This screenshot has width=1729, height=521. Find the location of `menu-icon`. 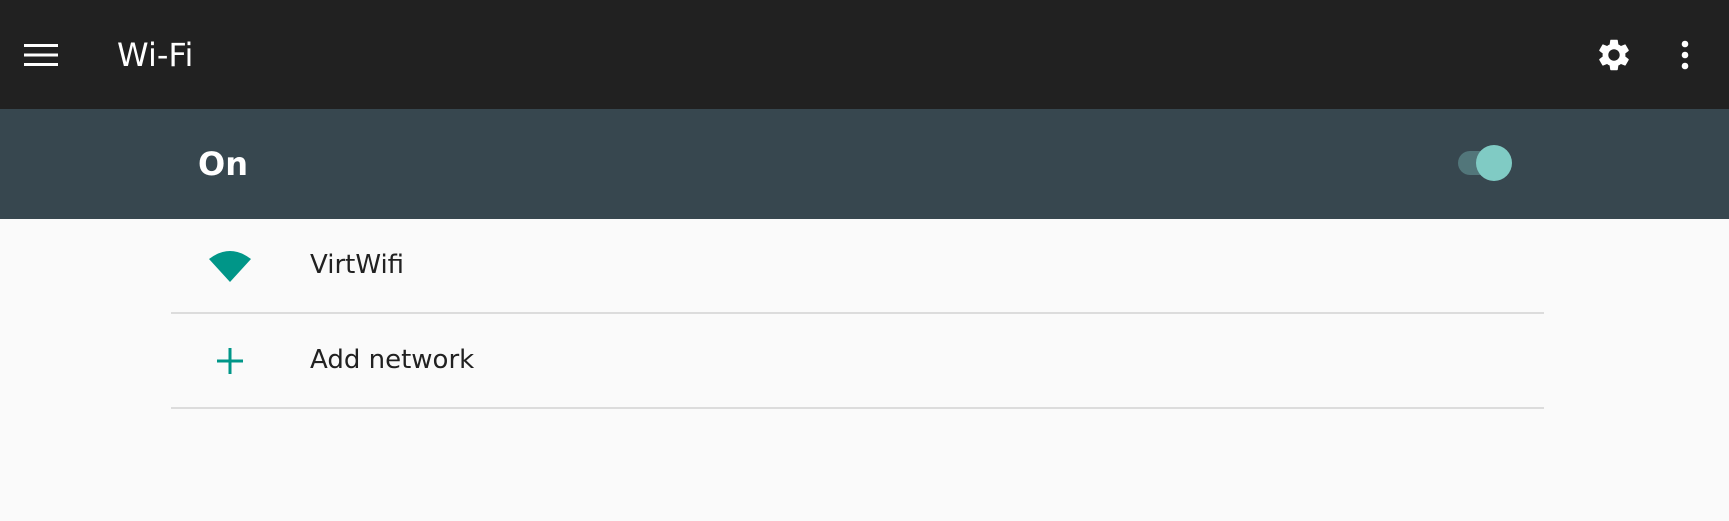

menu-icon is located at coordinates (41, 55).